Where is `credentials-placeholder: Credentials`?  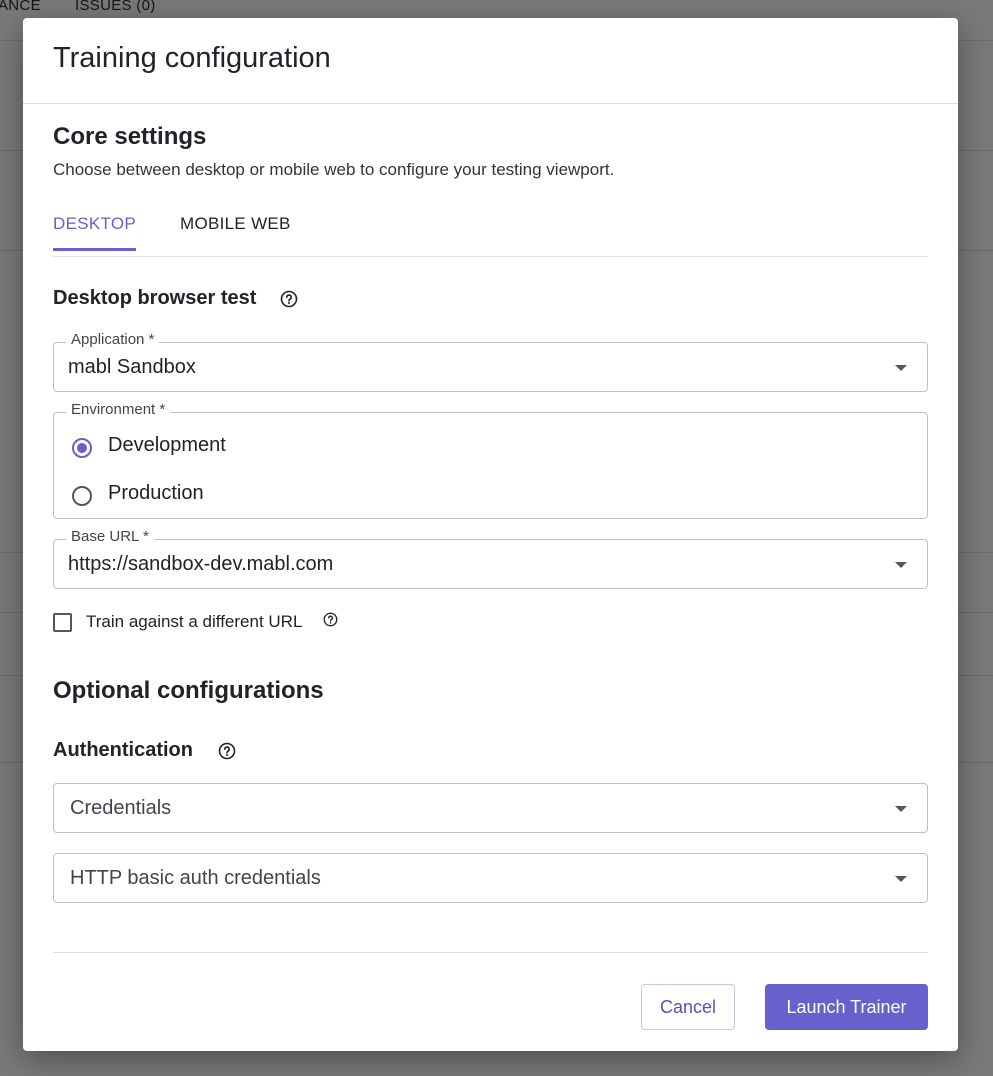 credentials-placeholder: Credentials is located at coordinates (121, 808).